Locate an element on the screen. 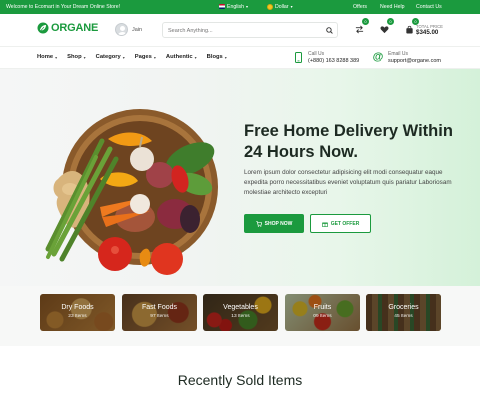 The width and height of the screenshot is (480, 400). search-button is located at coordinates (329, 30).